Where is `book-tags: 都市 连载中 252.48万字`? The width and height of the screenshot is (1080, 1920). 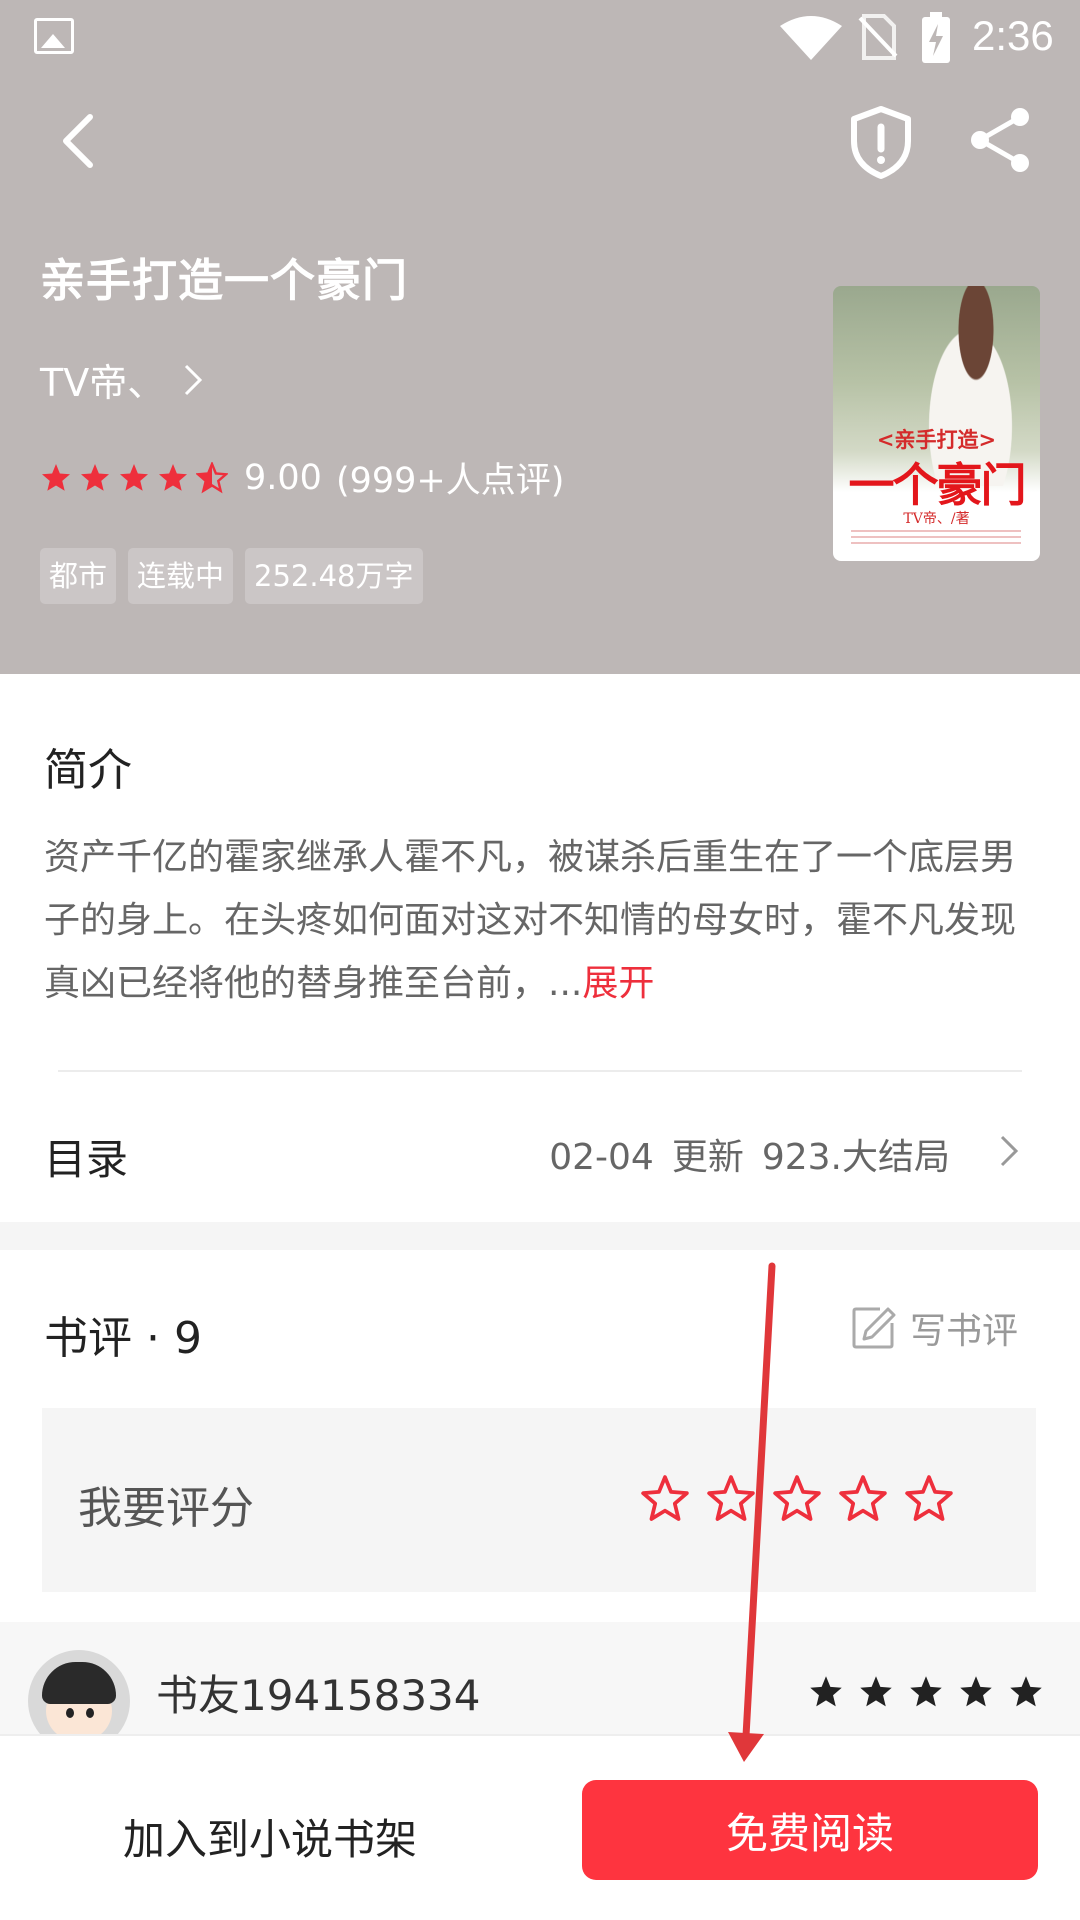 book-tags: 都市 连载中 252.48万字 is located at coordinates (231, 576).